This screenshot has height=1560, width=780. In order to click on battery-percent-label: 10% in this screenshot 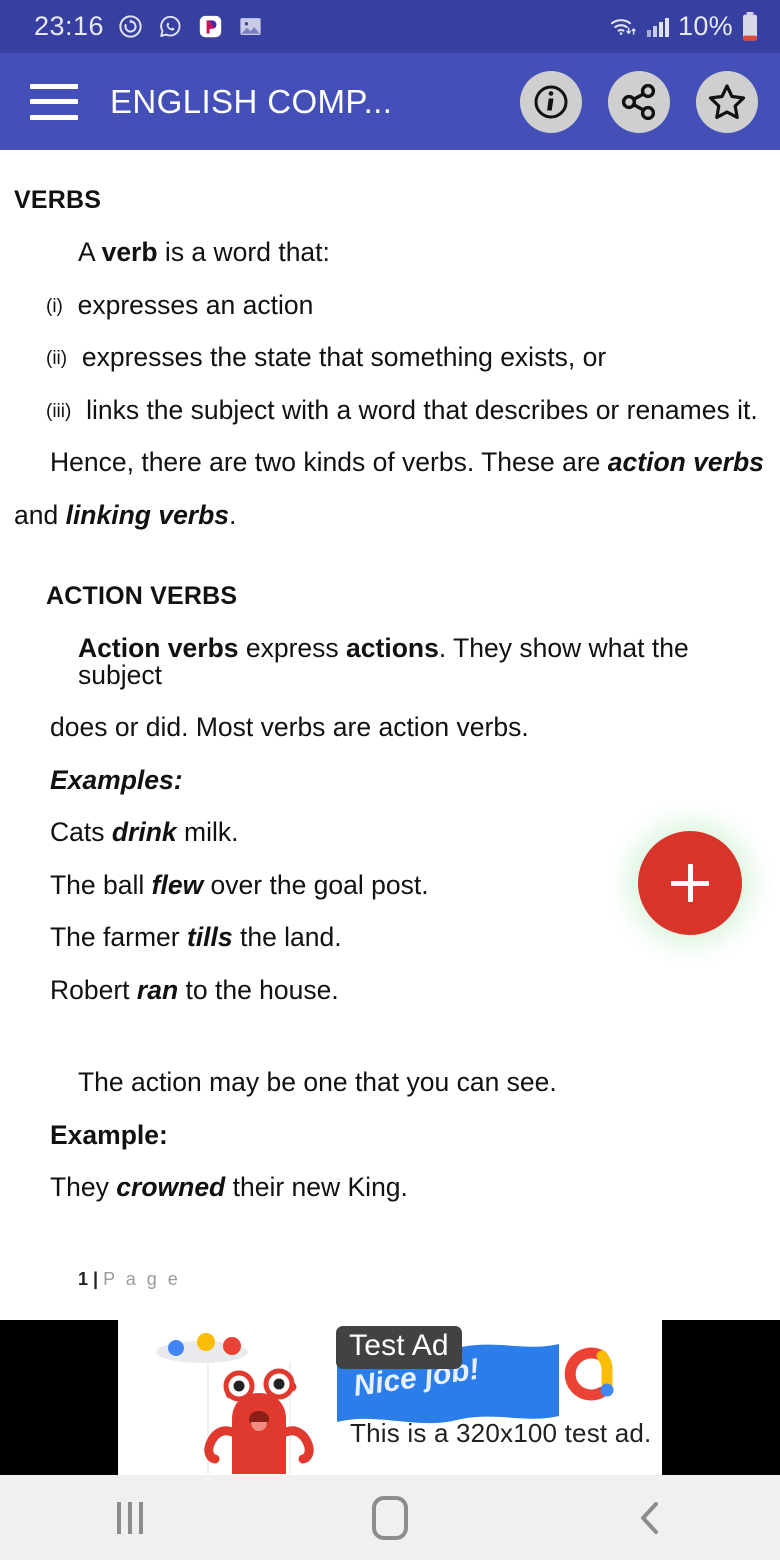, I will do `click(705, 26)`.